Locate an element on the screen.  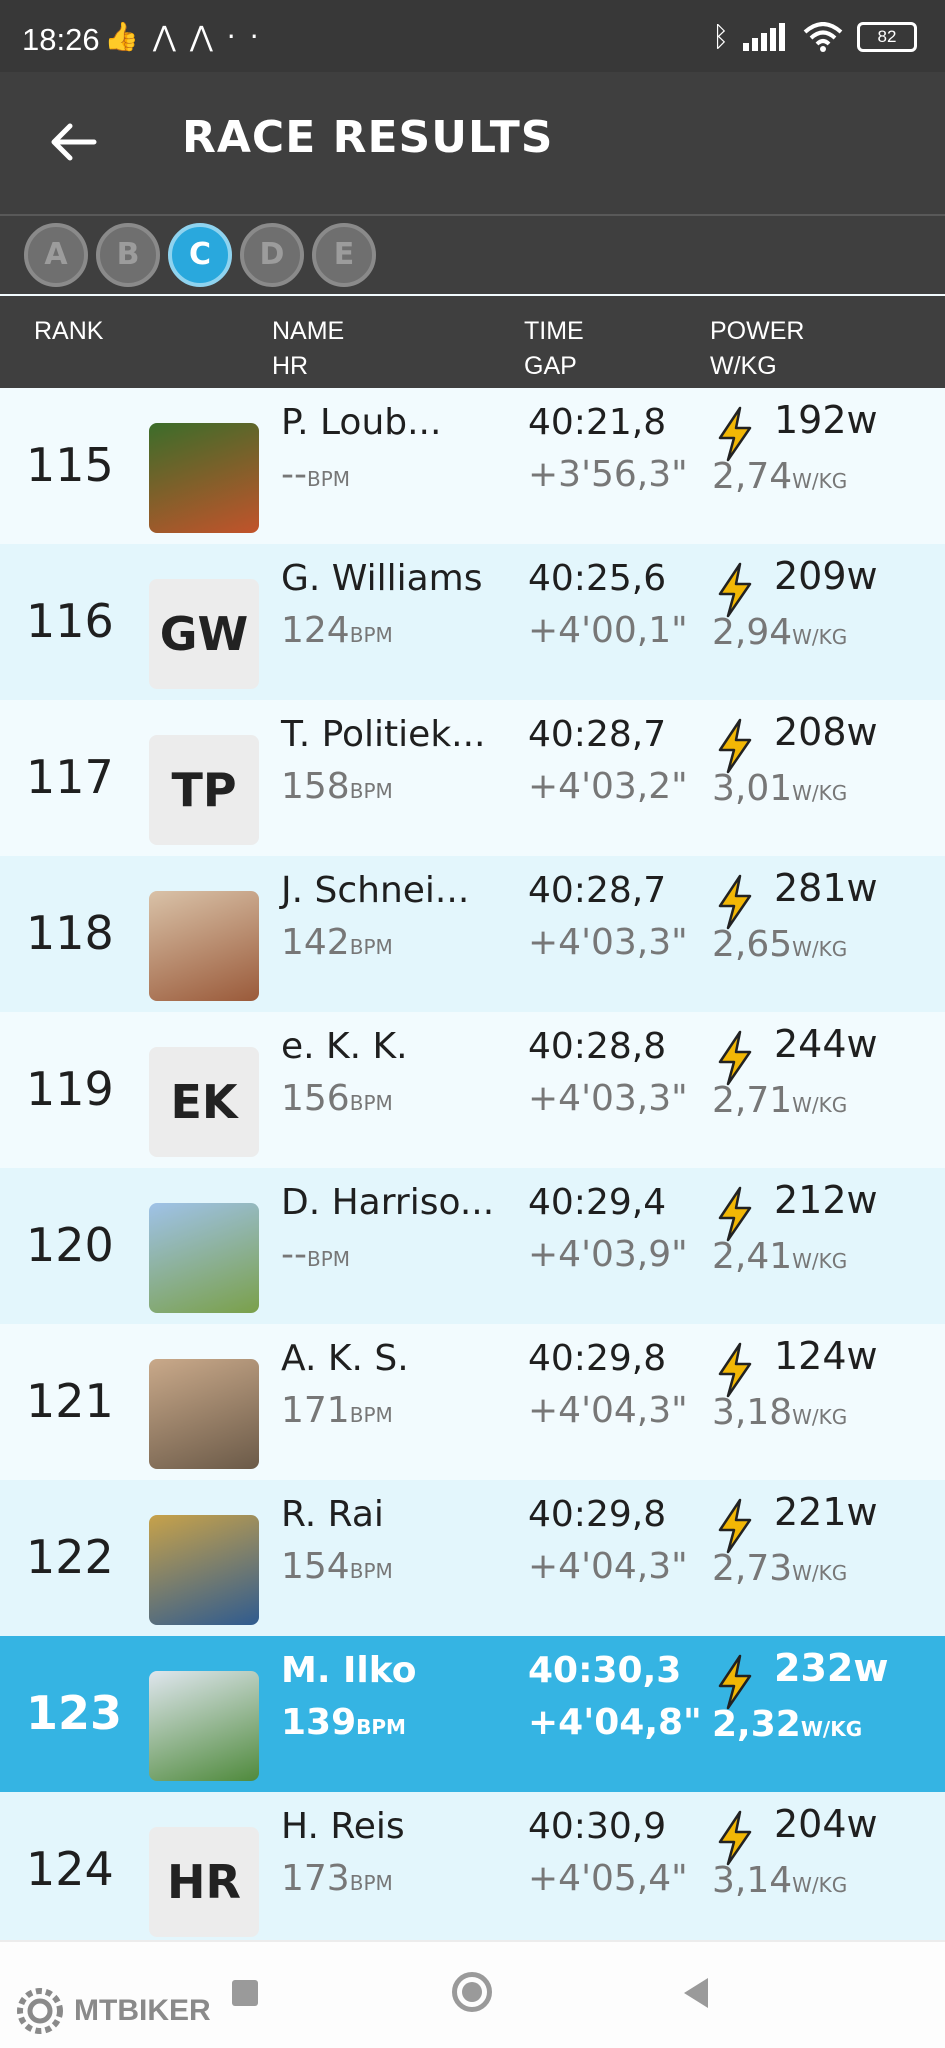
status-time: 18:26 is located at coordinates (61, 39).